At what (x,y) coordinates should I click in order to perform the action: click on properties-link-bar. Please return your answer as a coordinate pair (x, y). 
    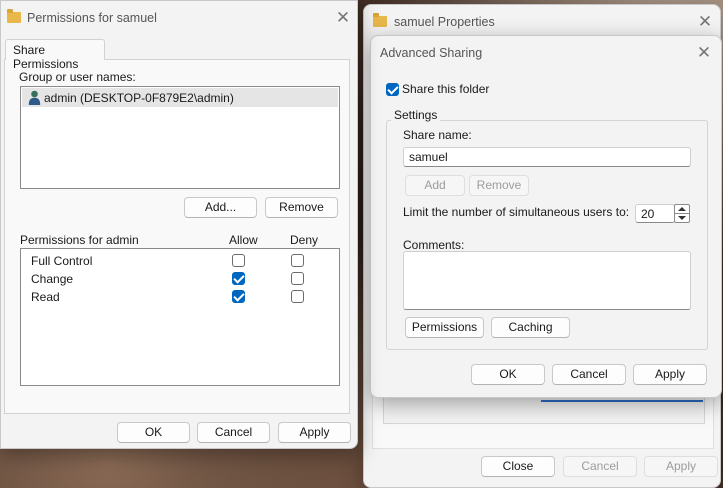
    Looking at the image, I should click on (622, 401).